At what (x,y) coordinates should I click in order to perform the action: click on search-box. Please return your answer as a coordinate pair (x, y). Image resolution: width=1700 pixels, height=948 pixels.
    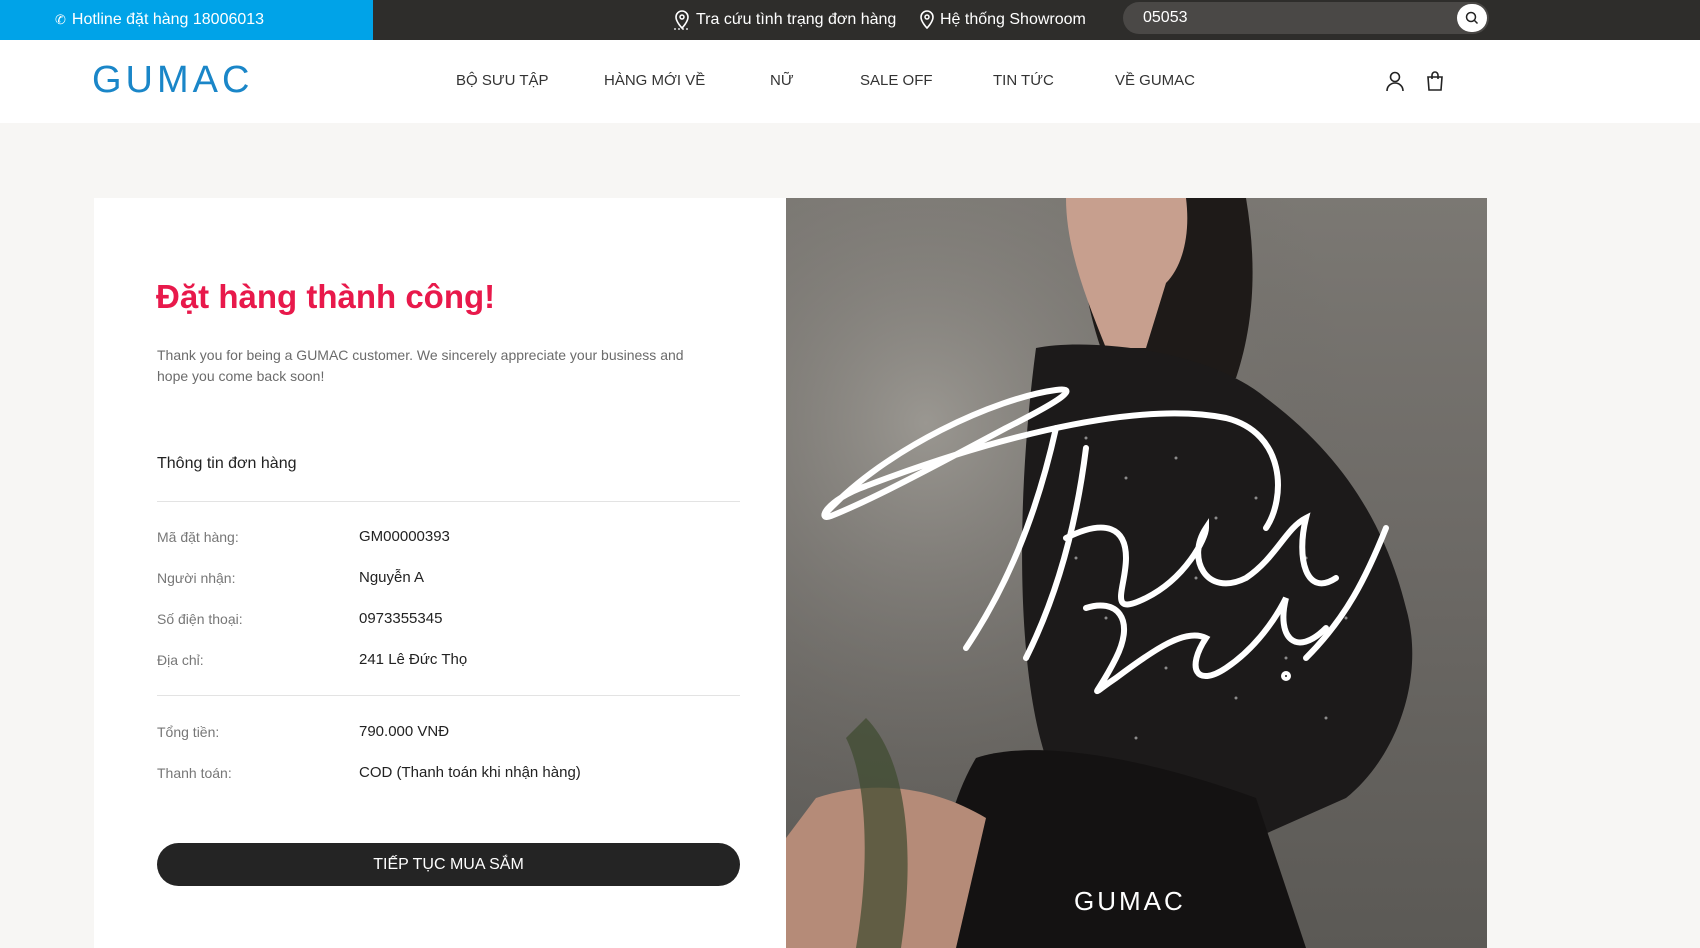
    Looking at the image, I should click on (1306, 18).